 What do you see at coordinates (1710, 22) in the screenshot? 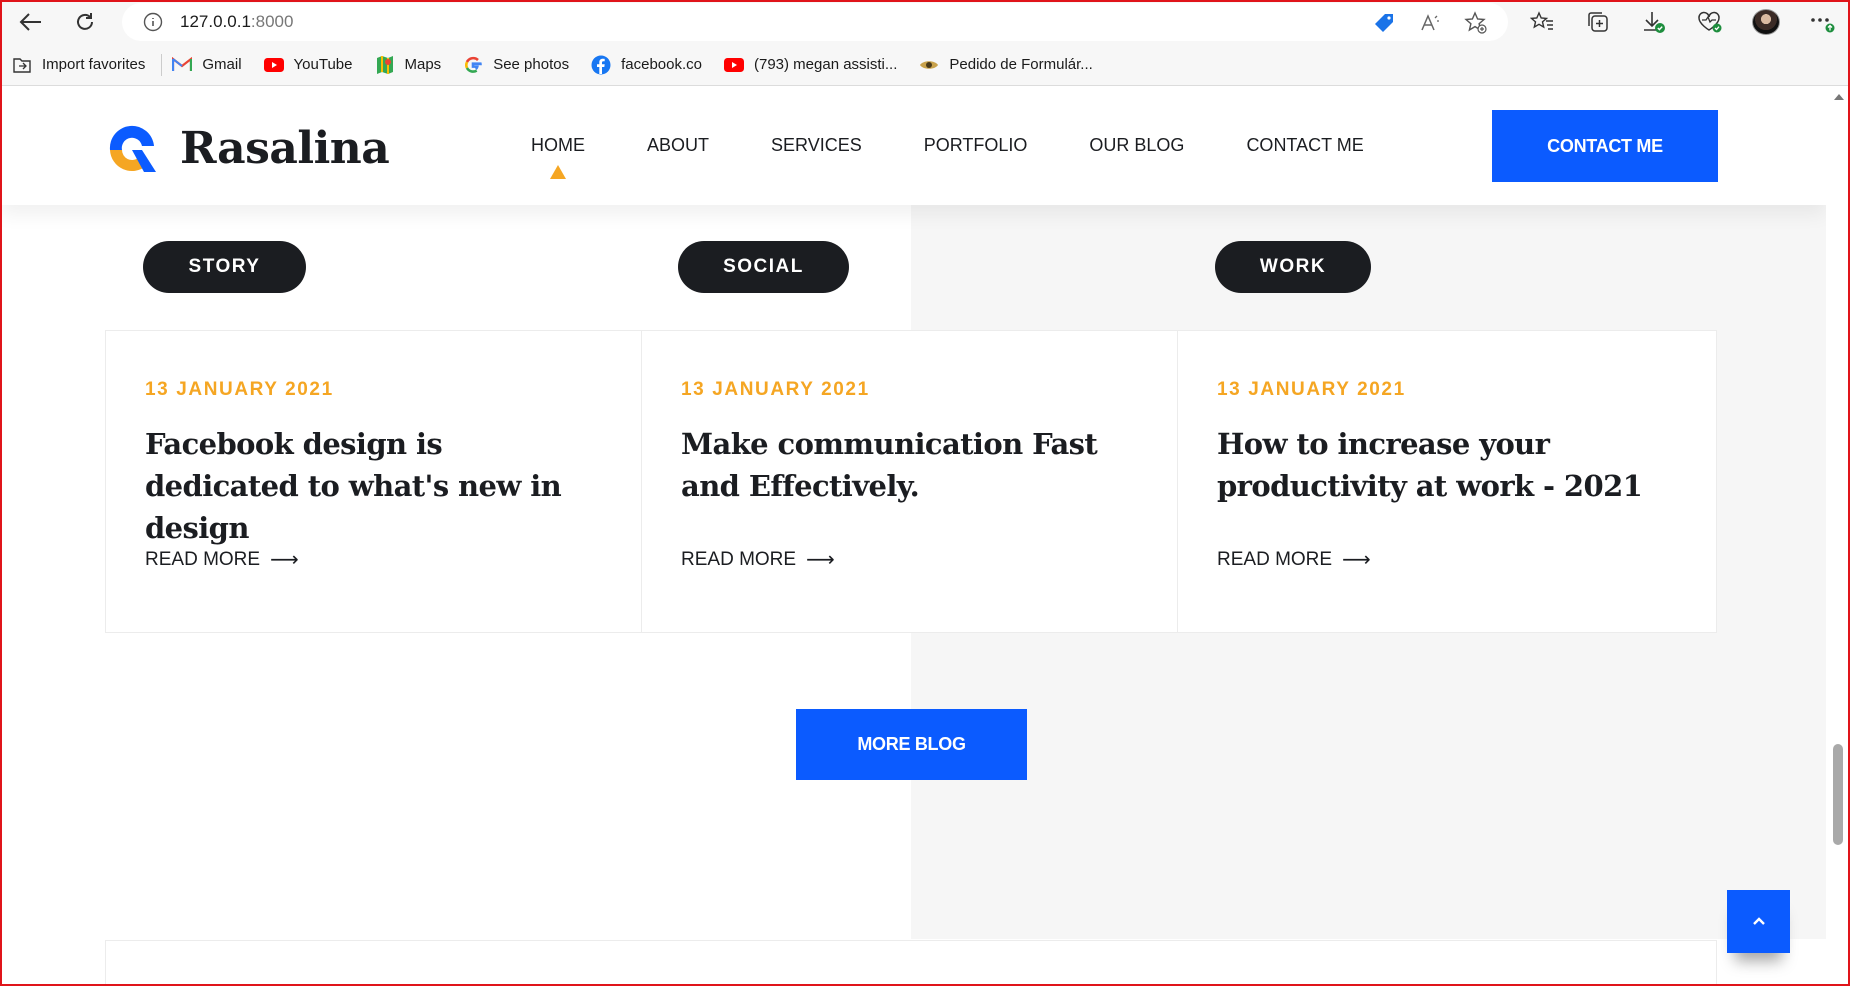
I see `browser-essentials-icon` at bounding box center [1710, 22].